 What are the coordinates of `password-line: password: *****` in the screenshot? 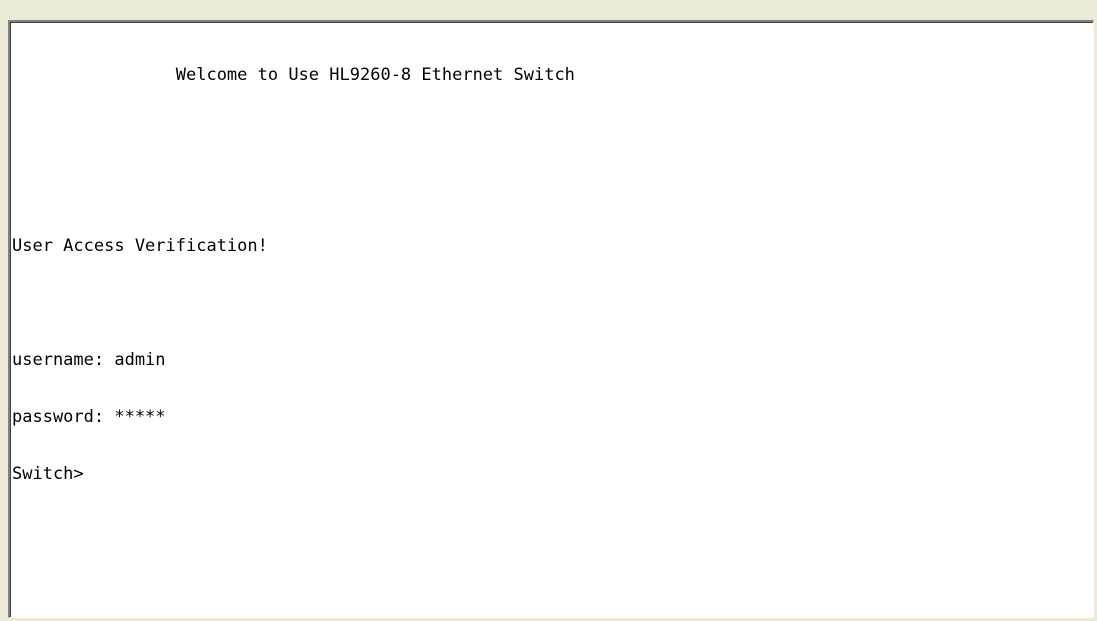 It's located at (89, 417).